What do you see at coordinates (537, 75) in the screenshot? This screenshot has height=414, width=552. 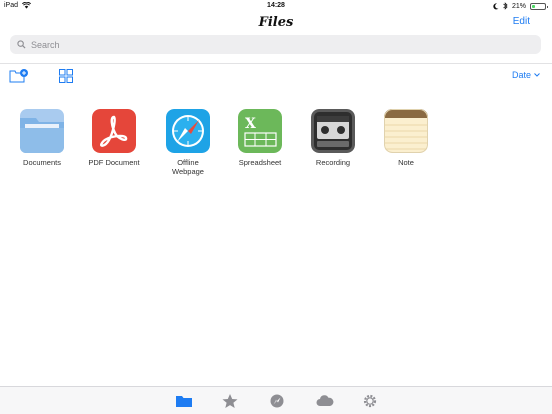 I see `chevron-down-icon` at bounding box center [537, 75].